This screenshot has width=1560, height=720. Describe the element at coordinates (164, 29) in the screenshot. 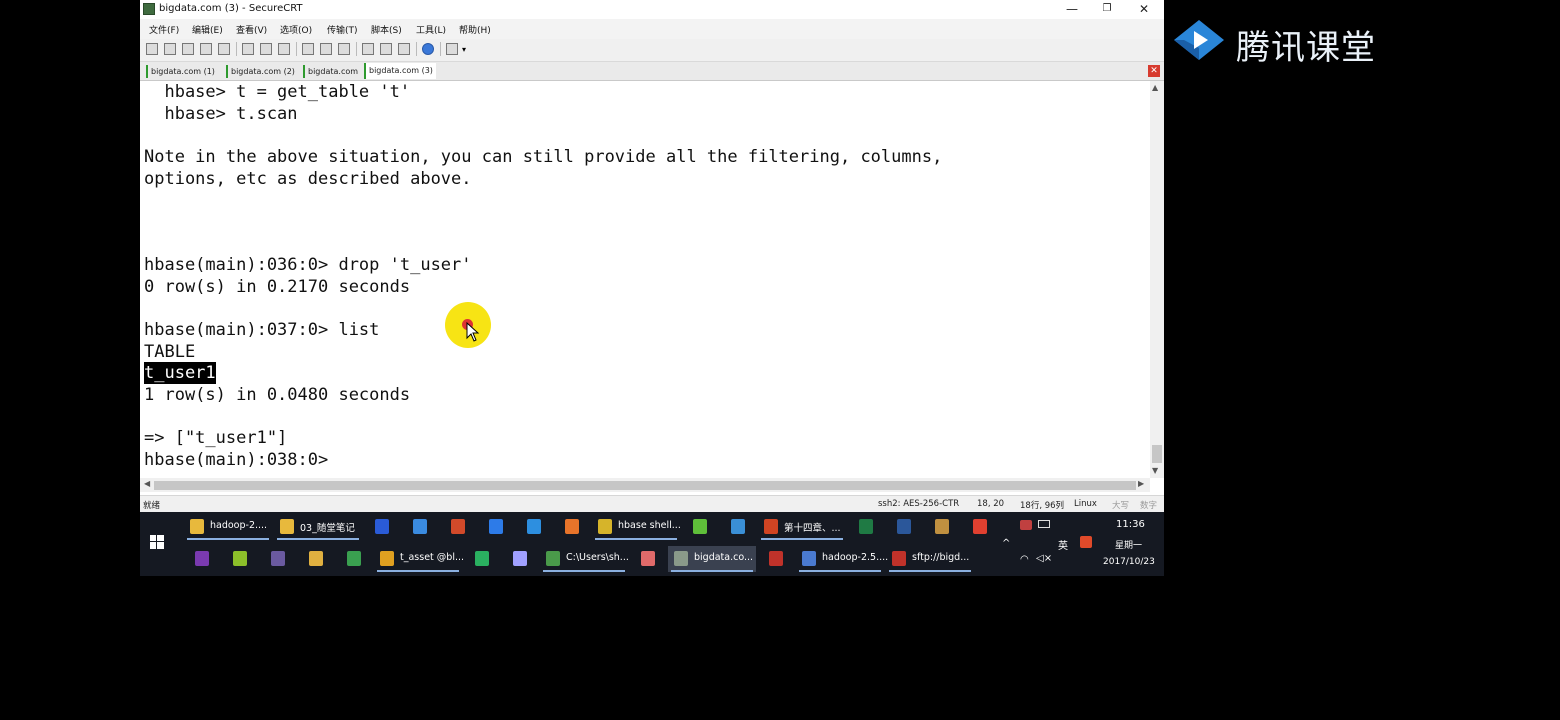

I see `menu-file: 文件(F)` at that location.